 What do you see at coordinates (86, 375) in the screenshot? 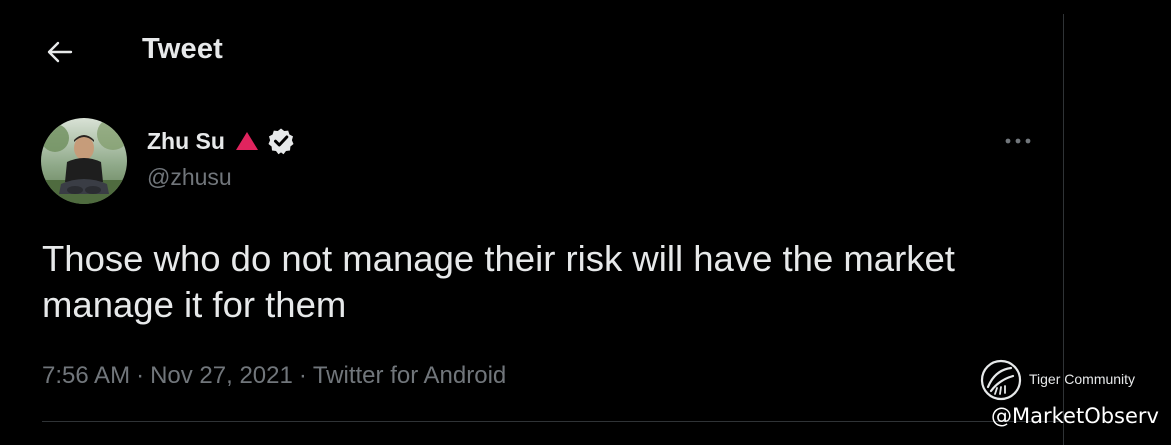
I see `tweet-time: 7:56 AM` at bounding box center [86, 375].